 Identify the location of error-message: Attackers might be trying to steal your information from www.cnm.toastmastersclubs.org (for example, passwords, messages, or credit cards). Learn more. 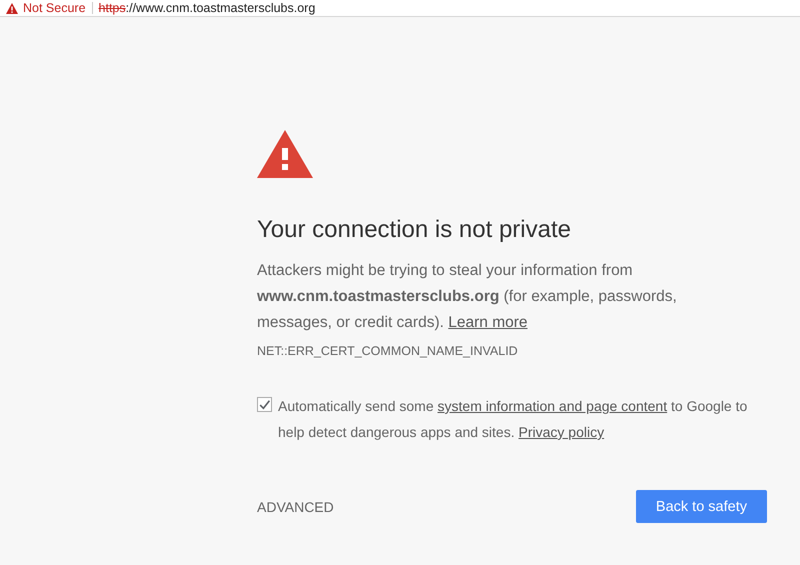
(467, 297).